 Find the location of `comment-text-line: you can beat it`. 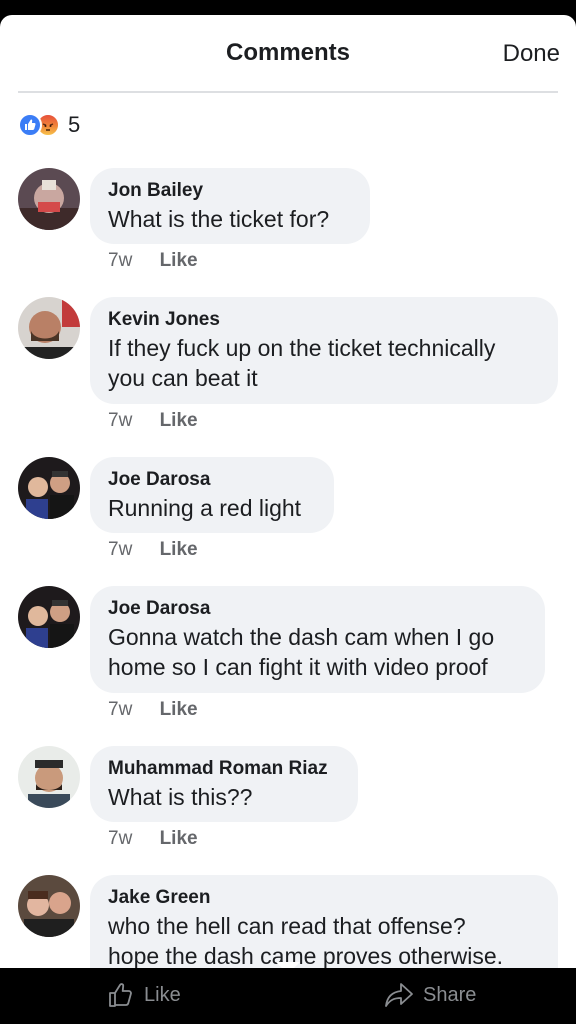

comment-text-line: you can beat it is located at coordinates (183, 378).